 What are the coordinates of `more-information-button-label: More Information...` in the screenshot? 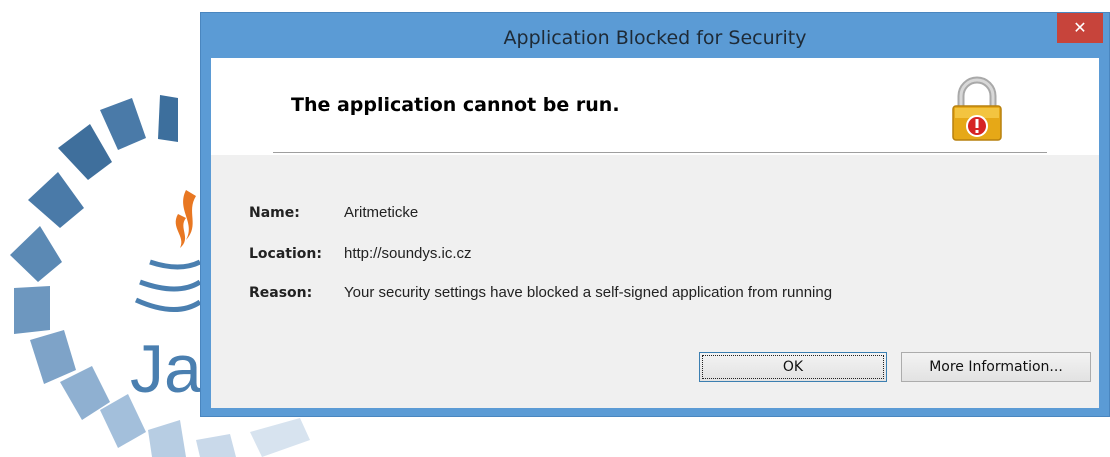 It's located at (996, 367).